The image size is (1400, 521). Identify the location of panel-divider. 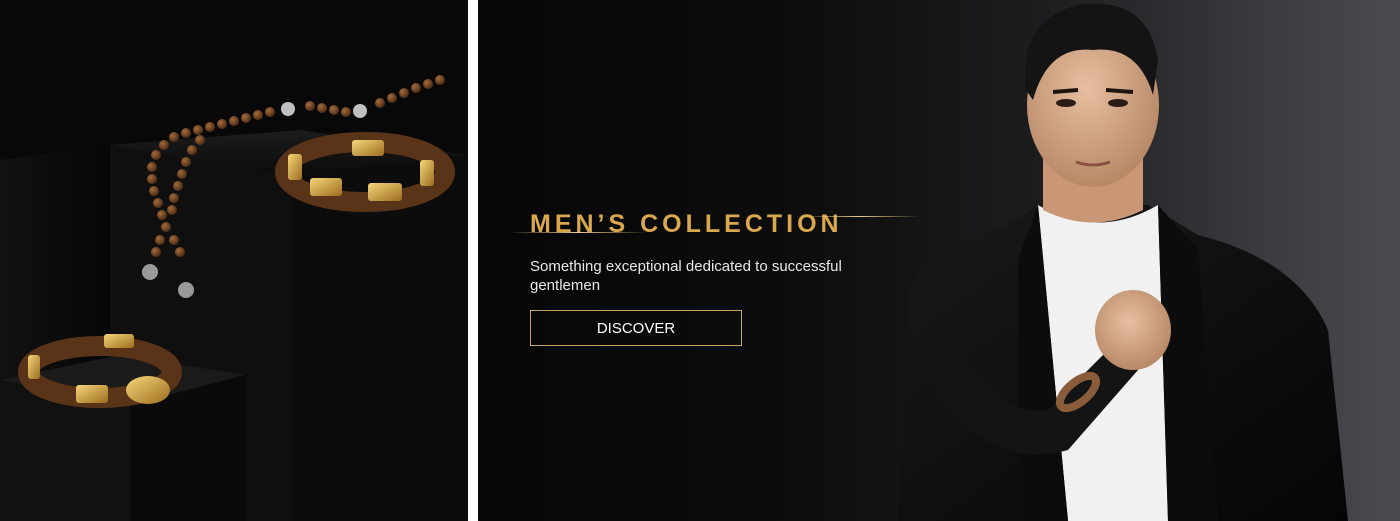
(473, 260).